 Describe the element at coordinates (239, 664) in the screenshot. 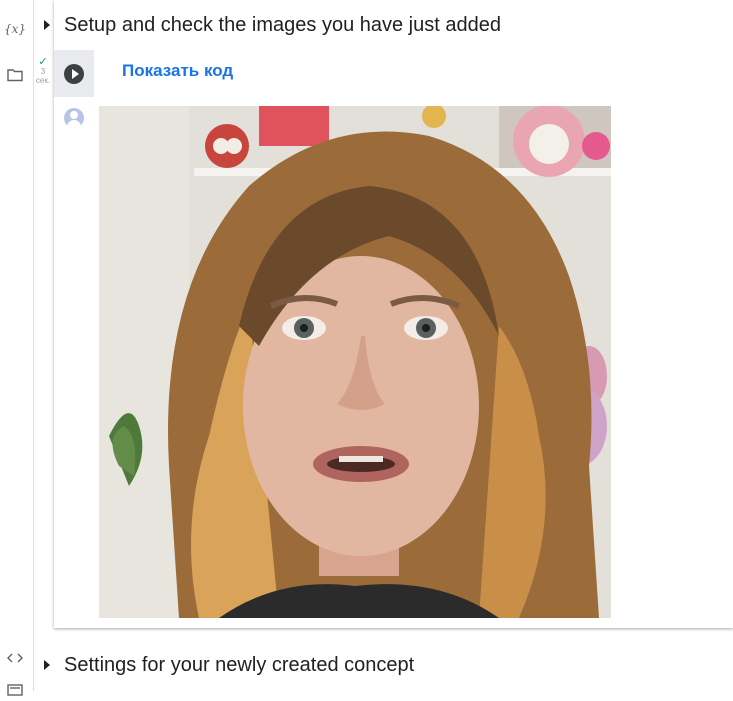

I see `next-section-title: Settings for your newly created concept` at that location.